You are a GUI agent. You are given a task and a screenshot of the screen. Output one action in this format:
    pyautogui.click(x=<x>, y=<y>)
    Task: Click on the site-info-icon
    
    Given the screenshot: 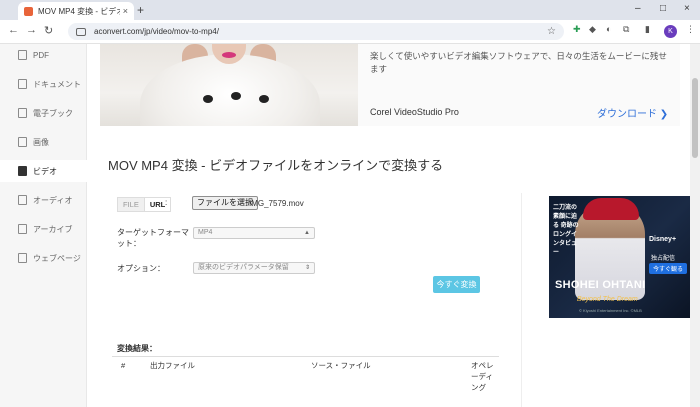 What is the action you would take?
    pyautogui.click(x=81, y=31)
    